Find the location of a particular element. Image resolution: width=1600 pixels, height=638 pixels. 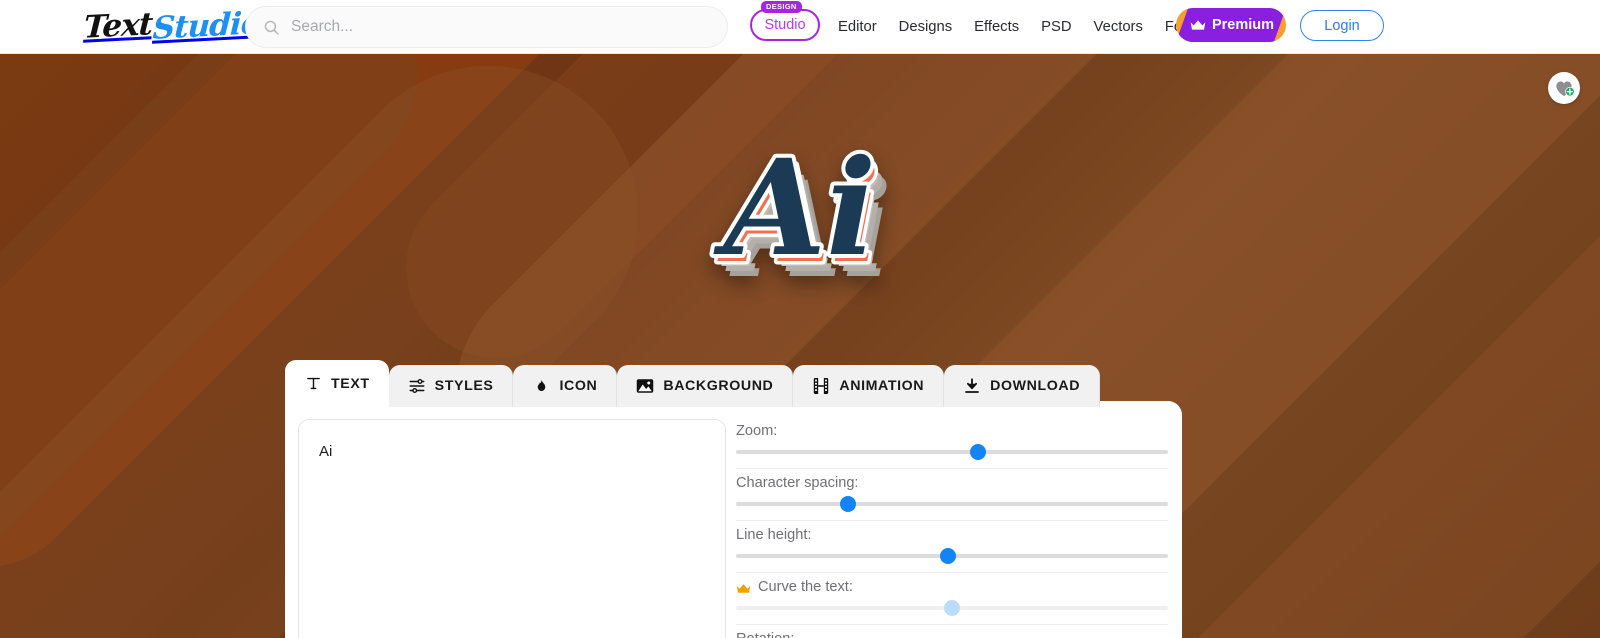

tab-styles: STYLES is located at coordinates (451, 386).